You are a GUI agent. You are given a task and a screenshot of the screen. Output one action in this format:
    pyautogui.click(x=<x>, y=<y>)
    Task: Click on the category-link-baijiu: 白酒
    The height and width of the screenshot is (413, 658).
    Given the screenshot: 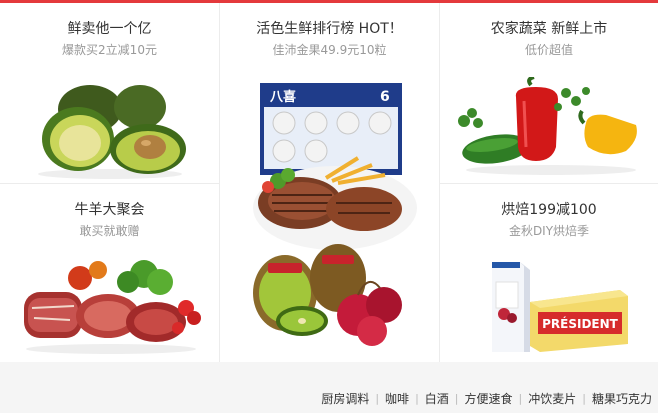 What is the action you would take?
    pyautogui.click(x=437, y=398)
    